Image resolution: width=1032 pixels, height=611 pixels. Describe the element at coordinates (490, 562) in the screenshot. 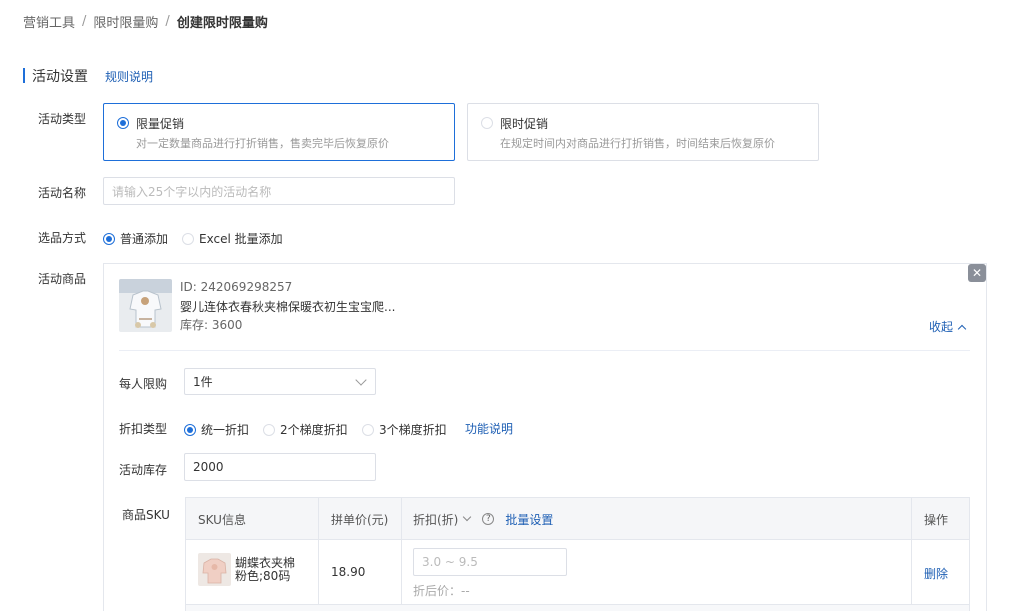

I see `discount-input: 3.0 ~ 9.5` at that location.